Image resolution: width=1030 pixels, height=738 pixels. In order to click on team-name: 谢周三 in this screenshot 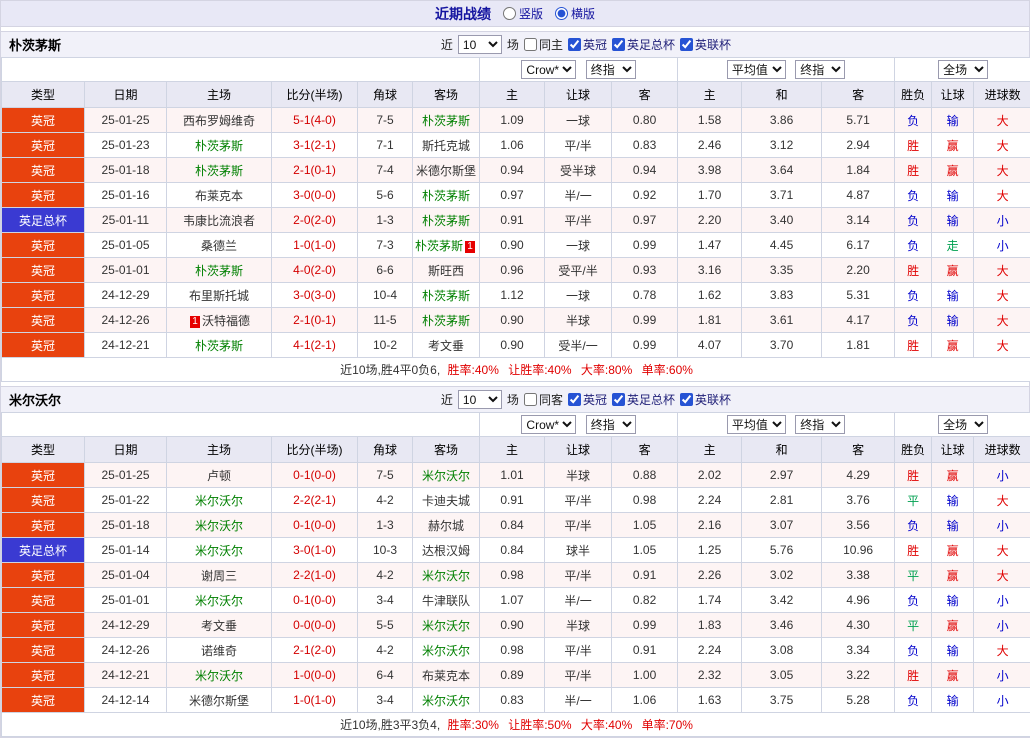, I will do `click(219, 576)`.